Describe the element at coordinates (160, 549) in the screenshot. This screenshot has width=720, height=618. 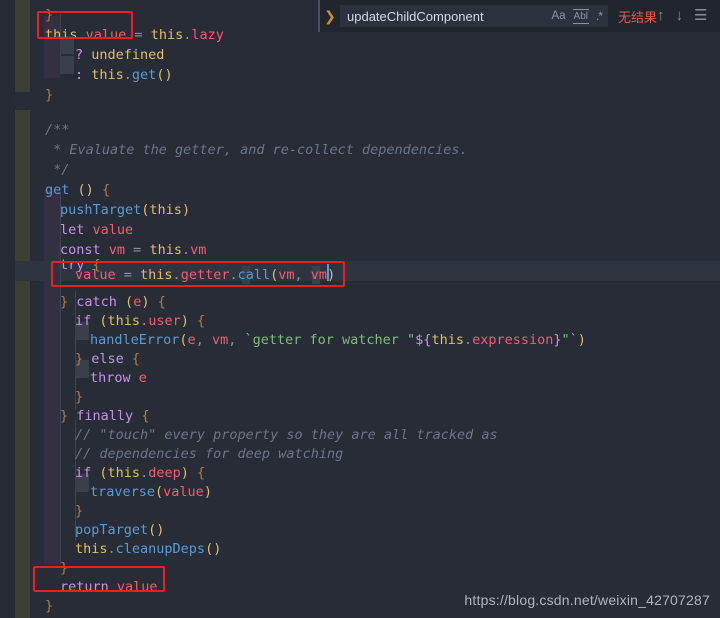
I see `code-token: cleanupDeps` at that location.